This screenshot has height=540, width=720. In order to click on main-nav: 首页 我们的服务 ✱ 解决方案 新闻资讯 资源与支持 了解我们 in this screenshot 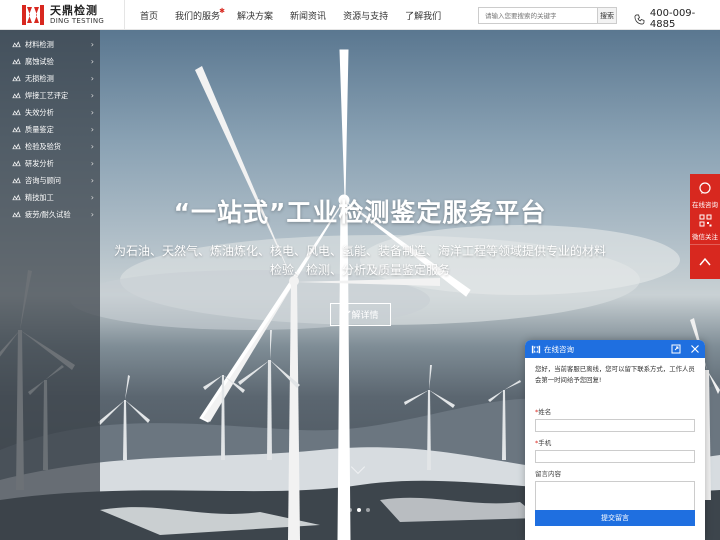, I will do `click(299, 15)`.